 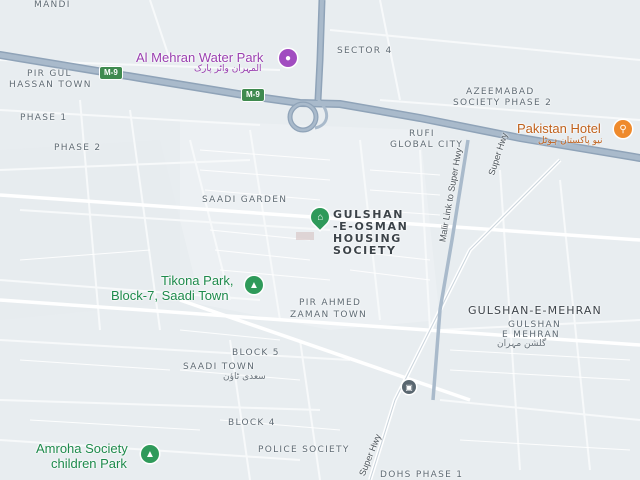 What do you see at coordinates (228, 69) in the screenshot?
I see `urdu-label-water-park: المہران واٹر پارک` at bounding box center [228, 69].